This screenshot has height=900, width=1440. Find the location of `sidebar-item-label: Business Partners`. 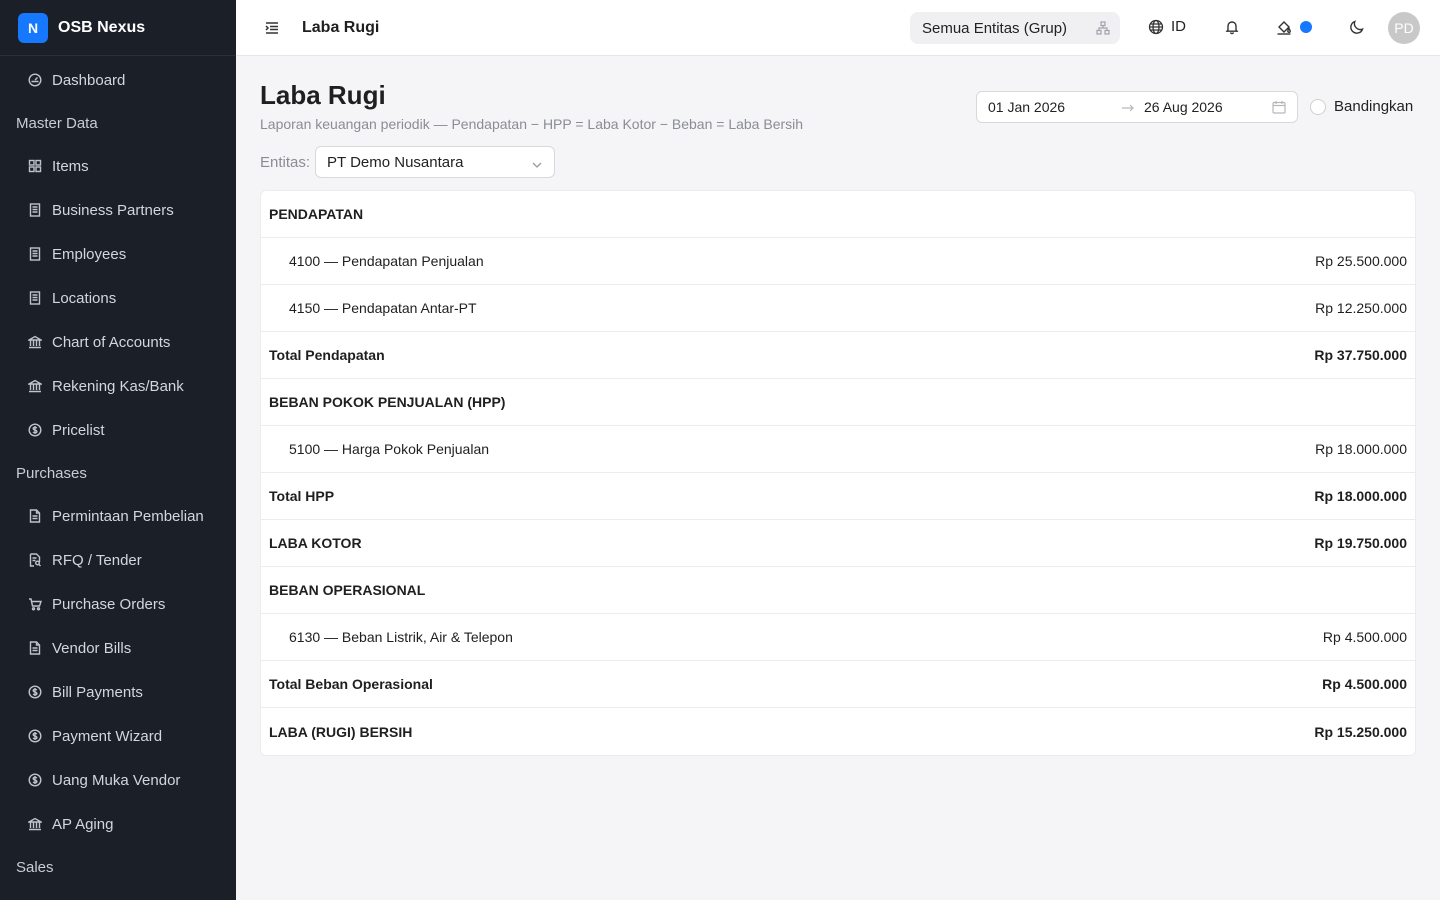

sidebar-item-label: Business Partners is located at coordinates (113, 210).